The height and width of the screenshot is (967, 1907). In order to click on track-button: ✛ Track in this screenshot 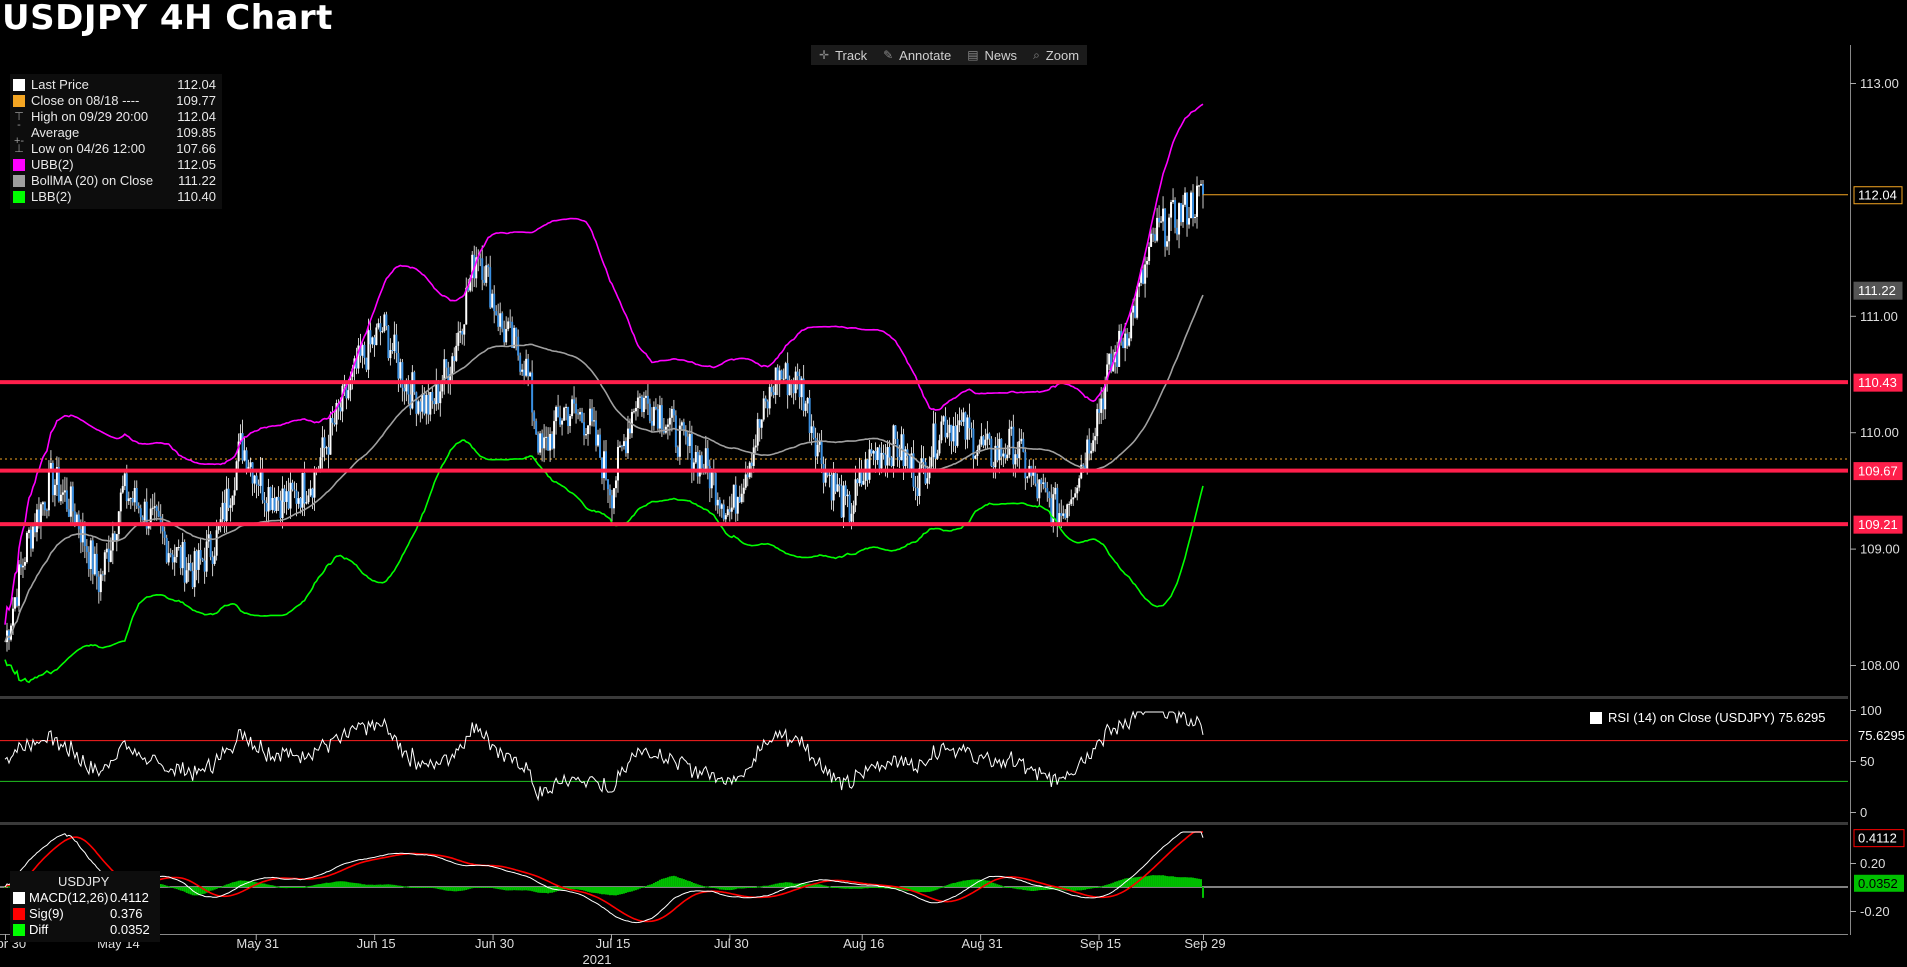, I will do `click(843, 55)`.